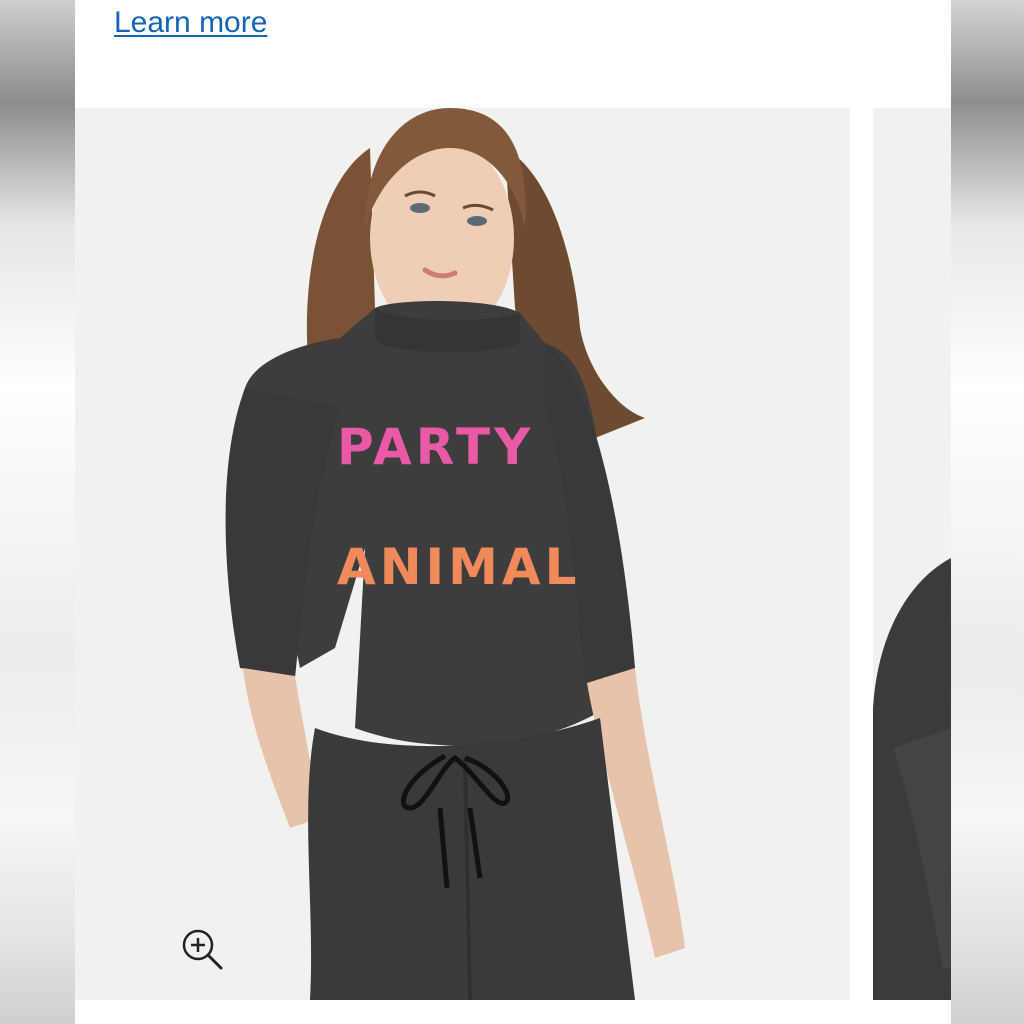 This screenshot has width=1024, height=1024. I want to click on next-image-illustration, so click(912, 554).